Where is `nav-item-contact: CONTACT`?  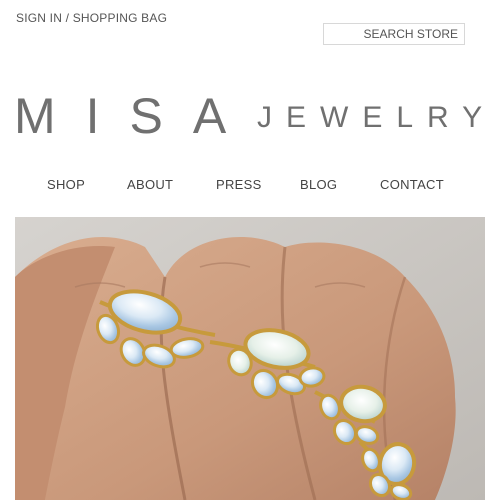
nav-item-contact: CONTACT is located at coordinates (412, 184).